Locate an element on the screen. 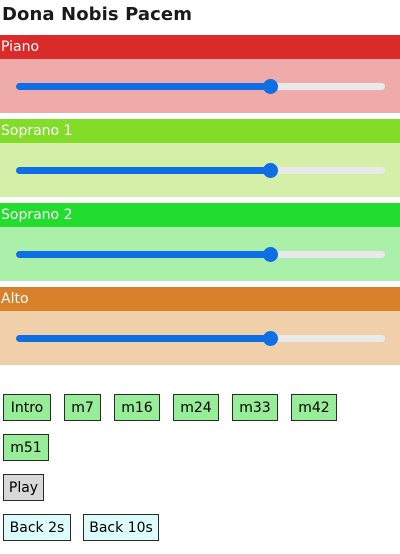 The image size is (400, 554). part-panel-piano: Piano is located at coordinates (200, 74).